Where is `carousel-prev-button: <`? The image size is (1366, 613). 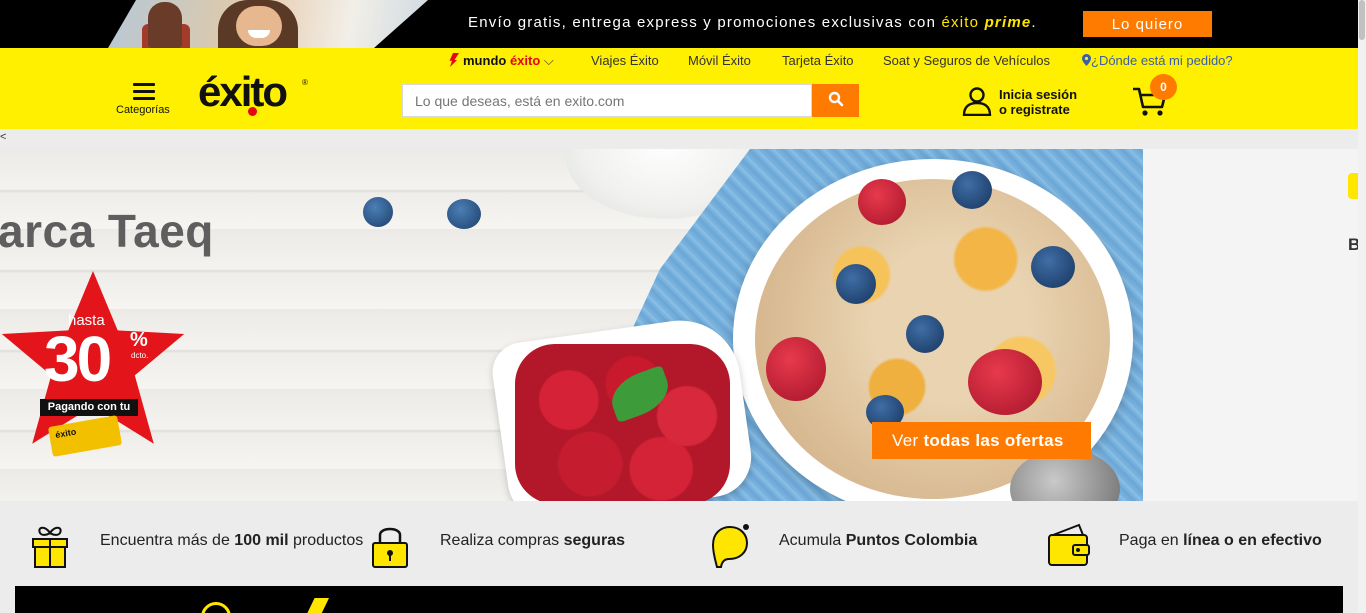 carousel-prev-button: < is located at coordinates (3, 137).